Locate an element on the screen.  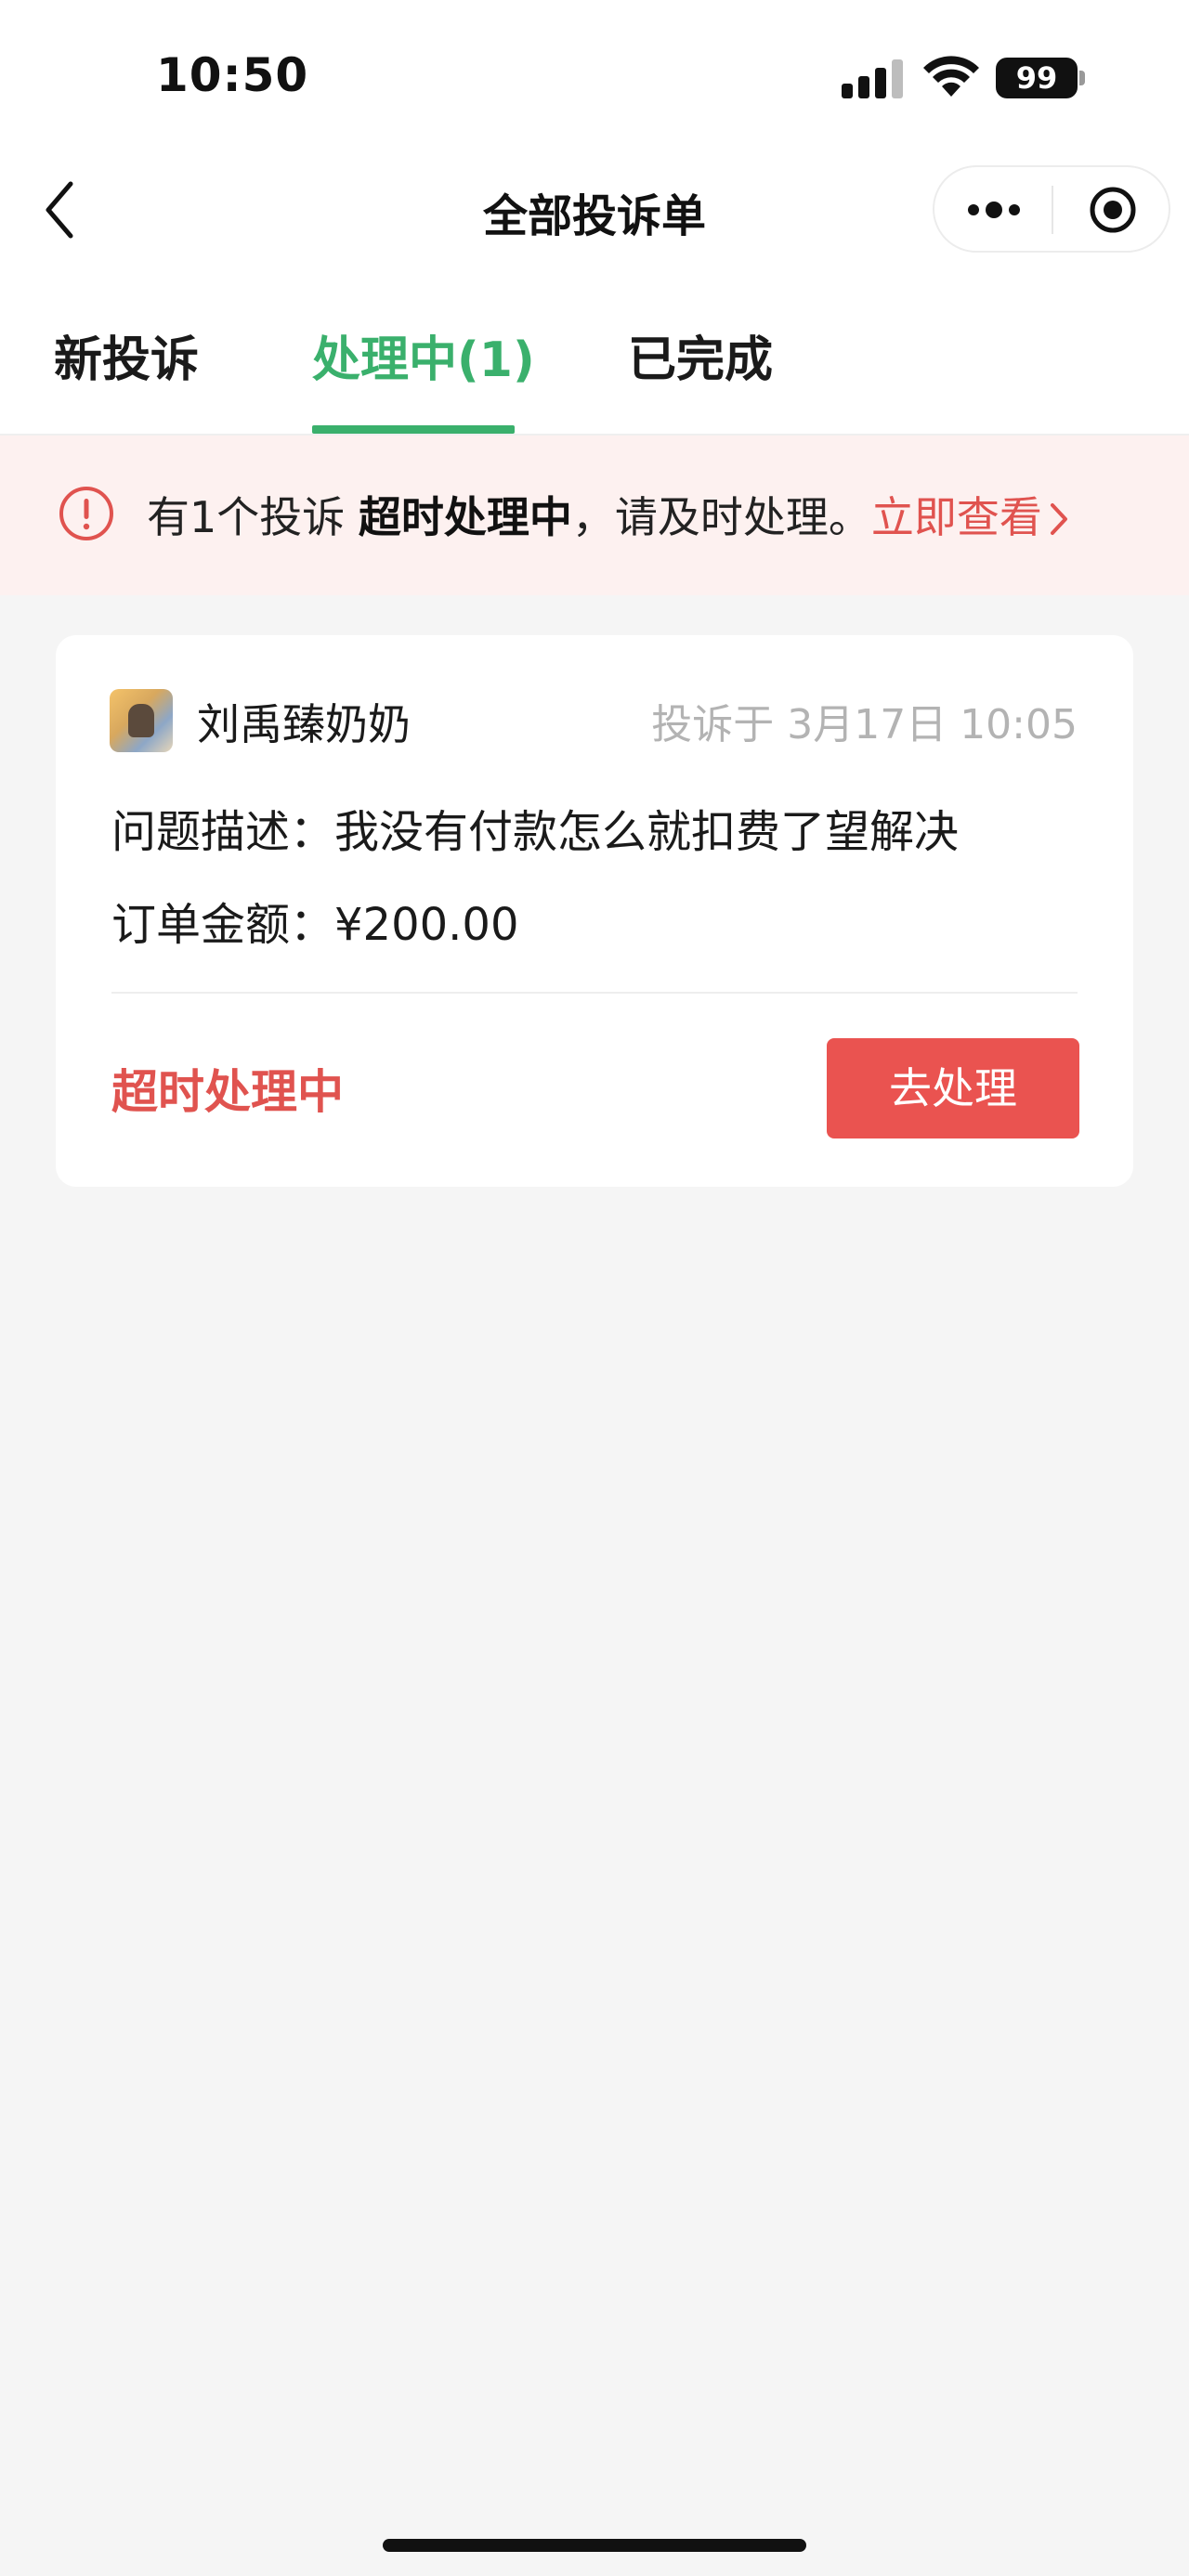
tab-processing: 处理中(1) is located at coordinates (423, 355).